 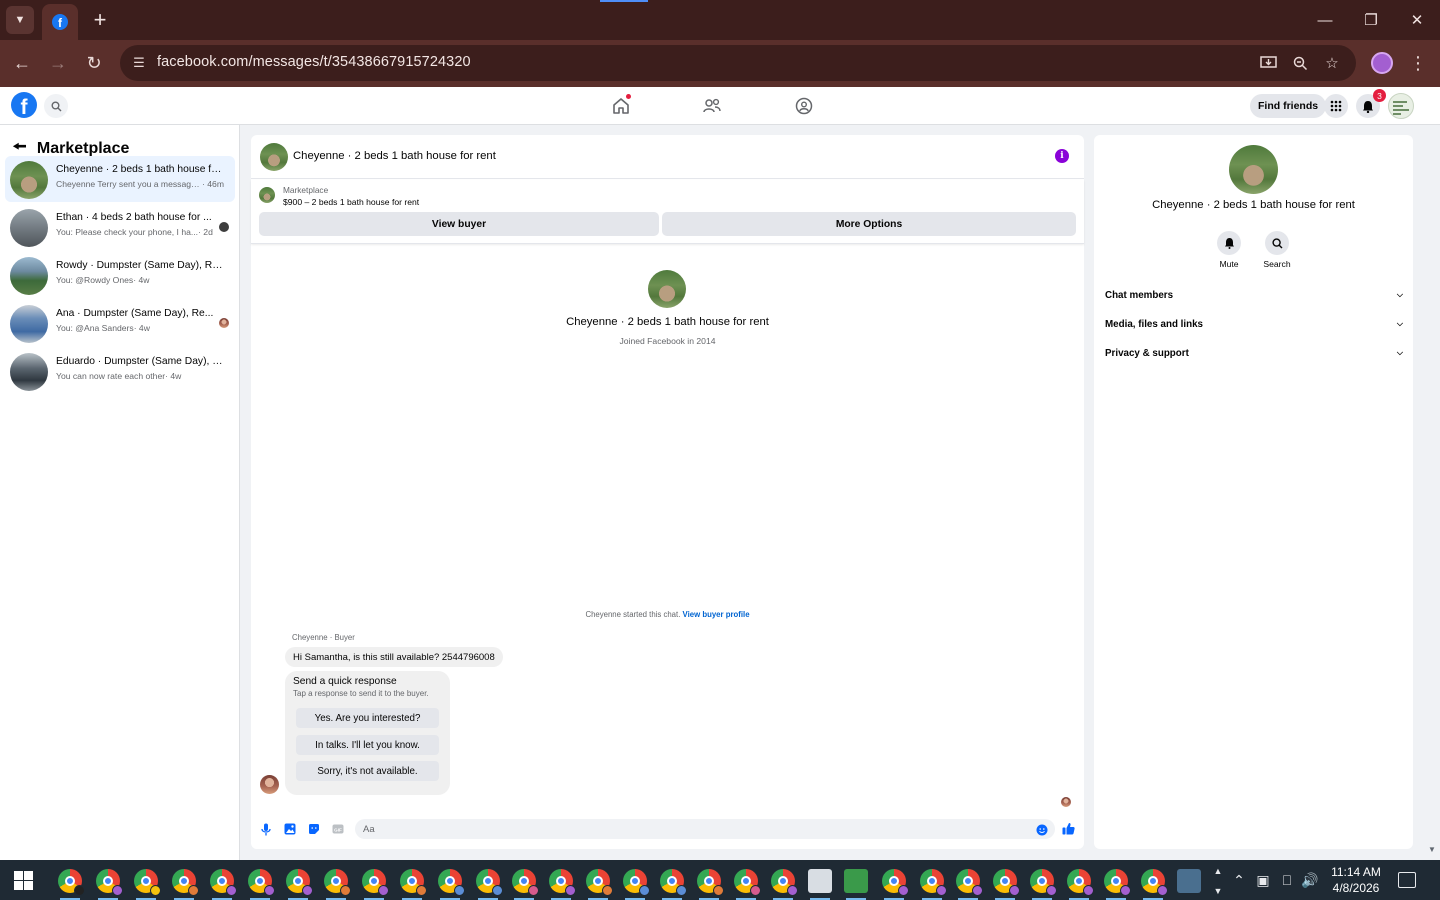 I want to click on scroll-down-arrow-icon: ▼, so click(x=1432, y=849).